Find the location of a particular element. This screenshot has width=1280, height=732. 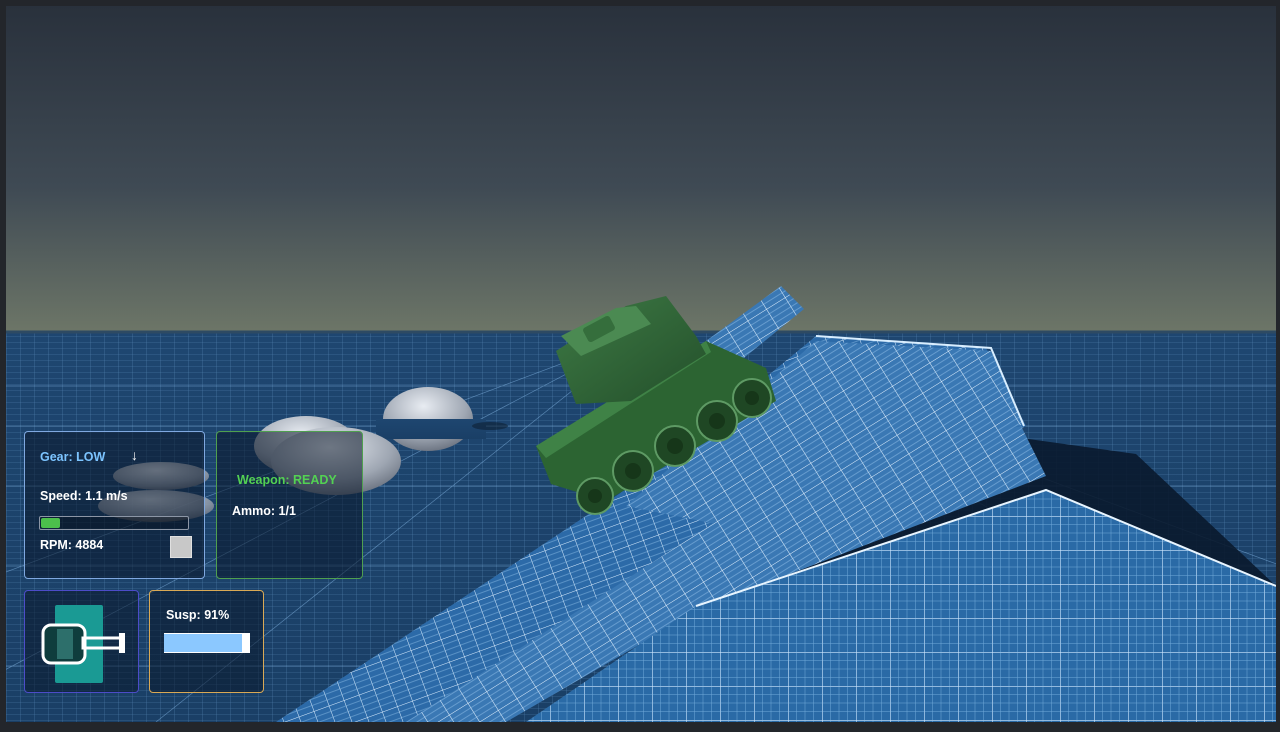

rpm-indicator-box is located at coordinates (181, 547).